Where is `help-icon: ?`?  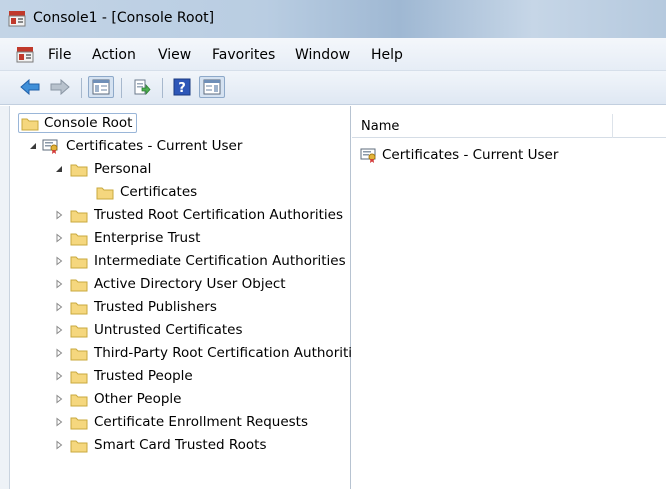 help-icon: ? is located at coordinates (182, 87).